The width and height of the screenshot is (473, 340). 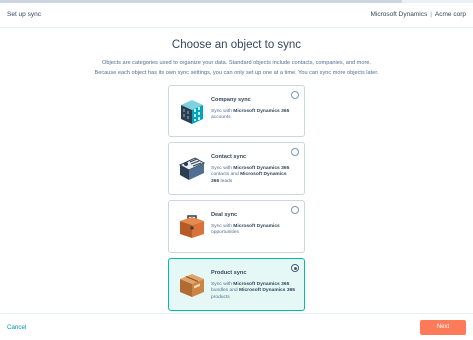 I want to click on app-name: Microsoft Dynamics, so click(x=399, y=14).